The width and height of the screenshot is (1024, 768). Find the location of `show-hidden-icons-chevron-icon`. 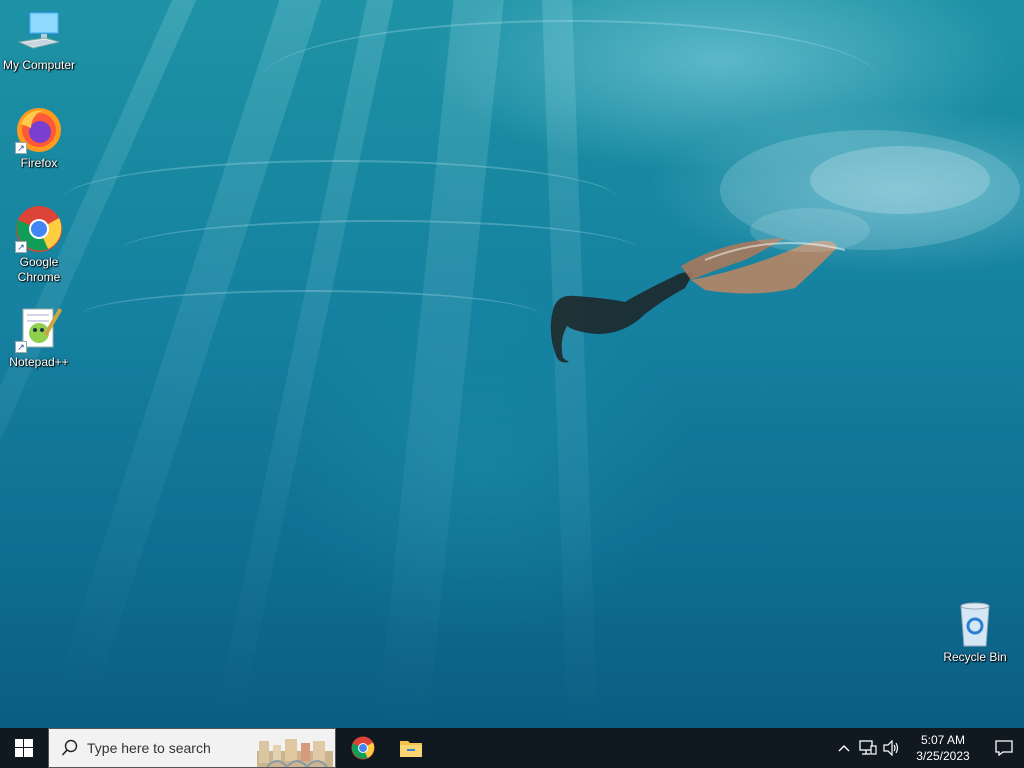

show-hidden-icons-chevron-icon is located at coordinates (844, 748).